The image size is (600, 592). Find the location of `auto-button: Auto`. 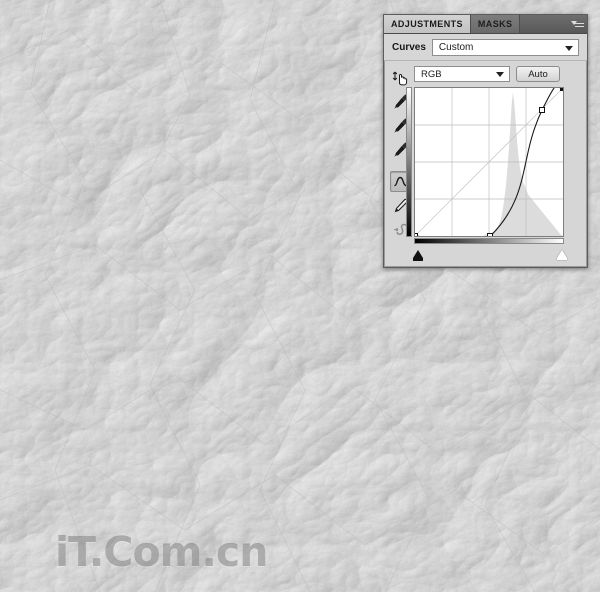

auto-button: Auto is located at coordinates (538, 74).